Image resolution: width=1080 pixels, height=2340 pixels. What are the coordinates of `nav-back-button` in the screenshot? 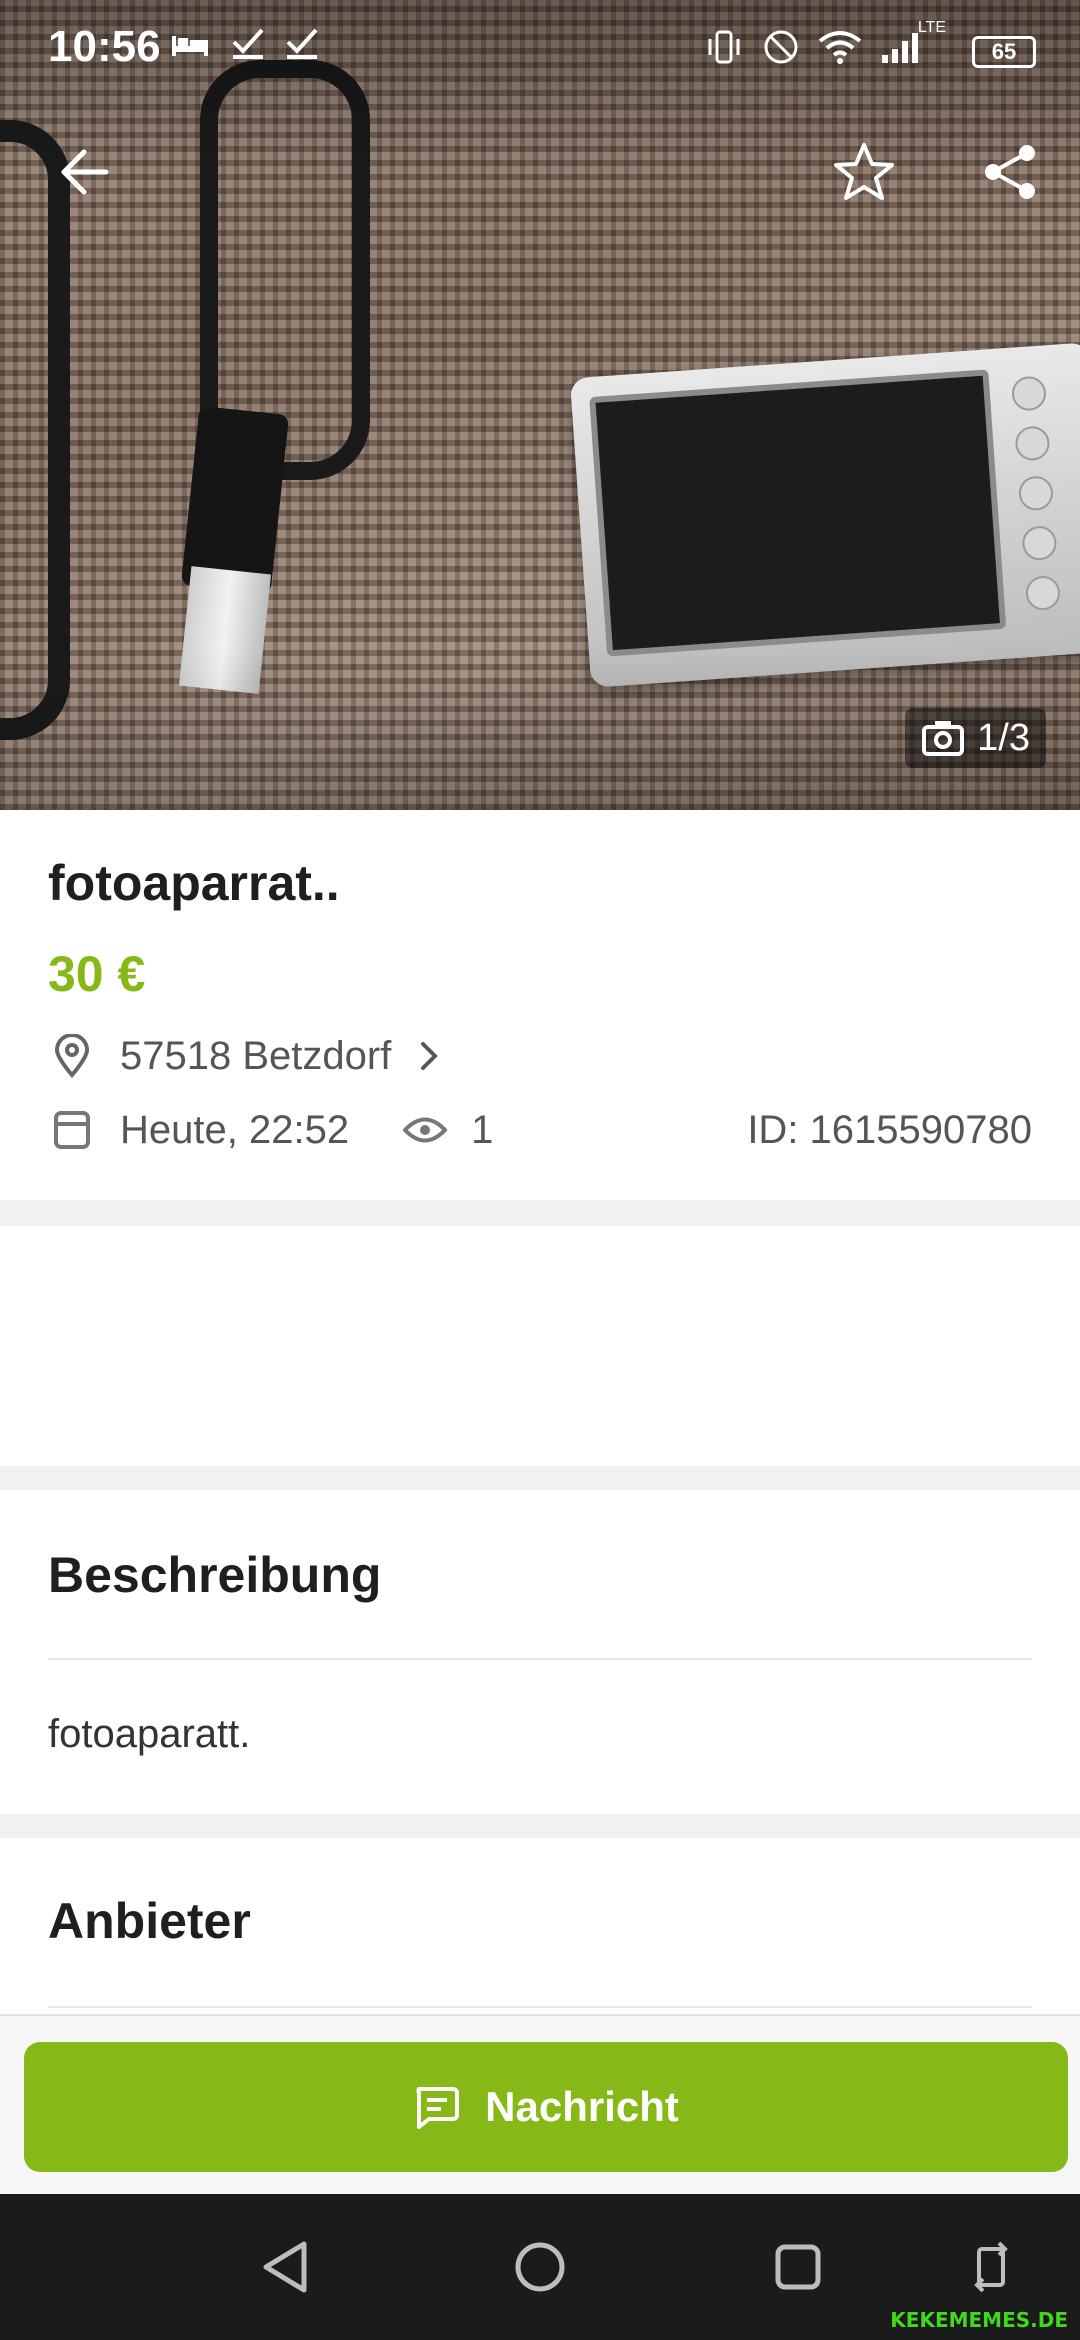 It's located at (285, 2267).